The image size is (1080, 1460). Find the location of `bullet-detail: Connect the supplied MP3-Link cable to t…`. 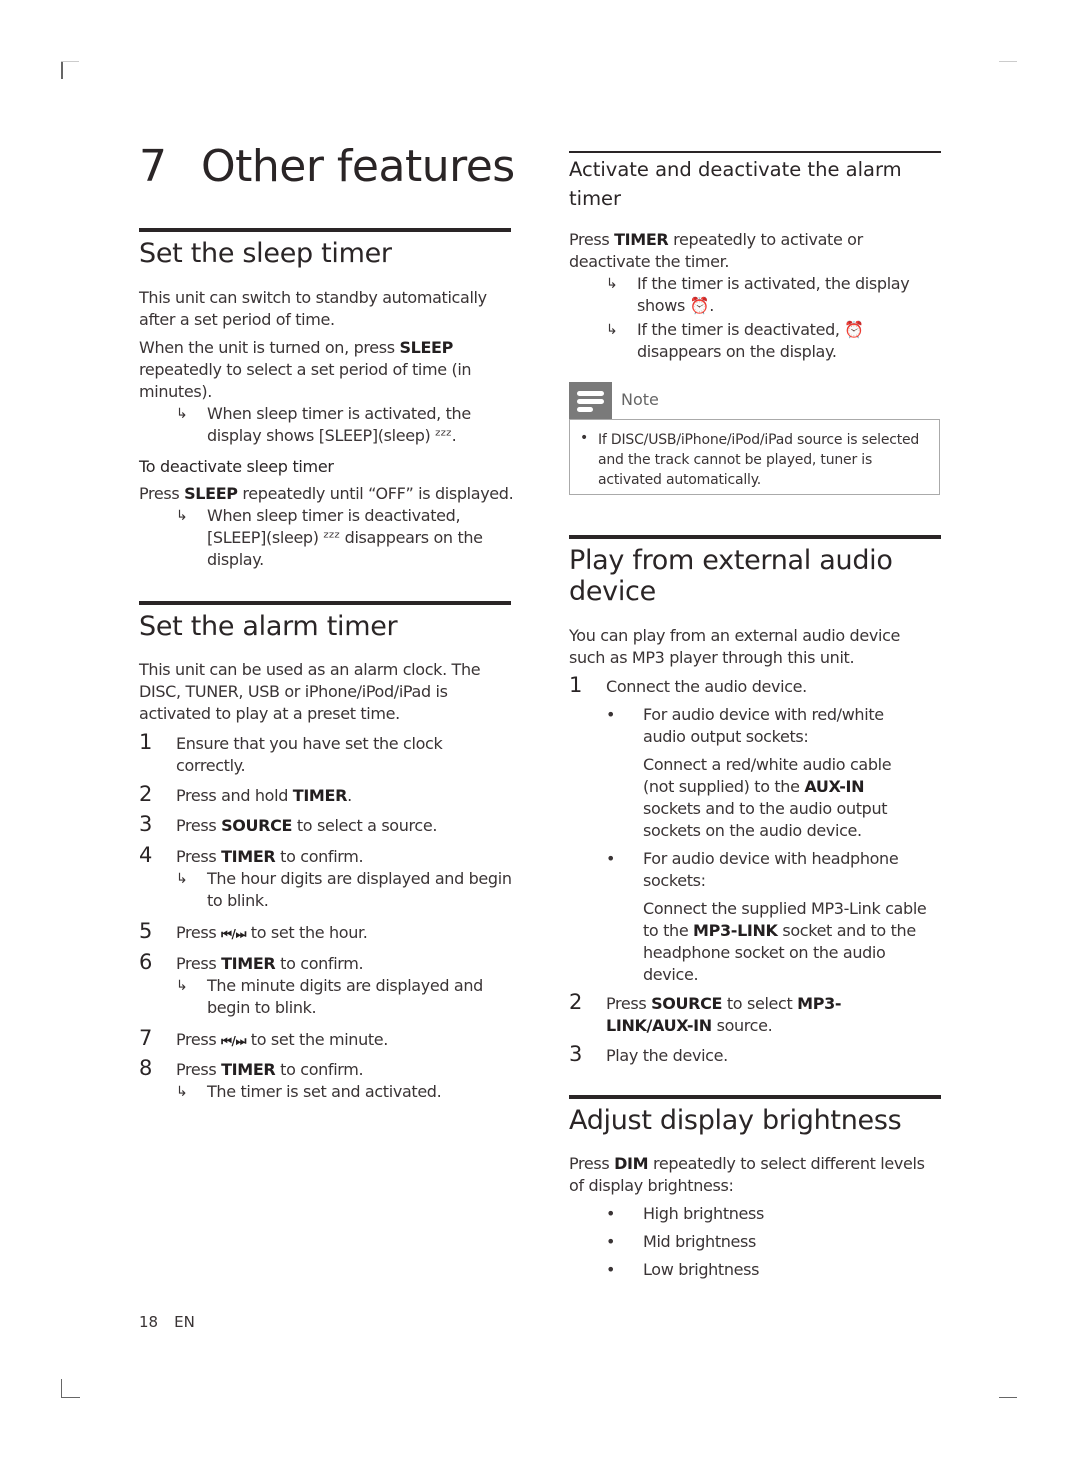

bullet-detail: Connect the supplied MP3-Link cable to t… is located at coordinates (788, 942).